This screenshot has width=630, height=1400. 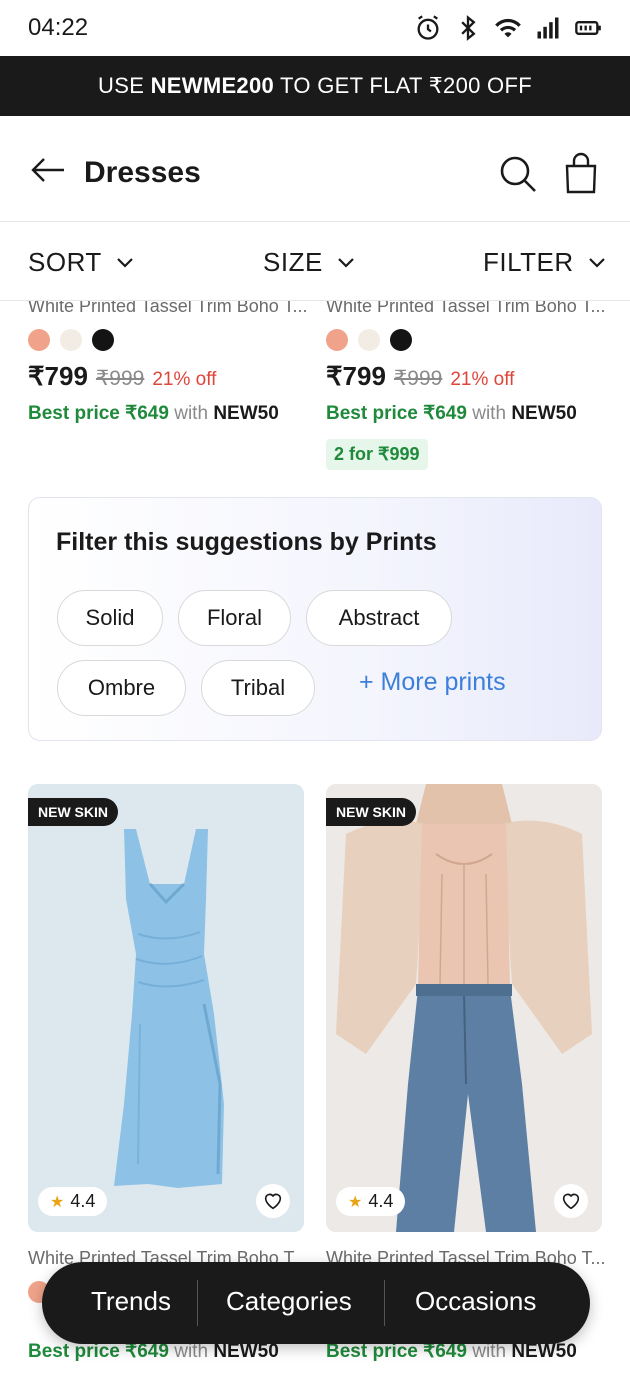 I want to click on filter-suggestion-title: Filter this suggestions by Prints, so click(x=246, y=542).